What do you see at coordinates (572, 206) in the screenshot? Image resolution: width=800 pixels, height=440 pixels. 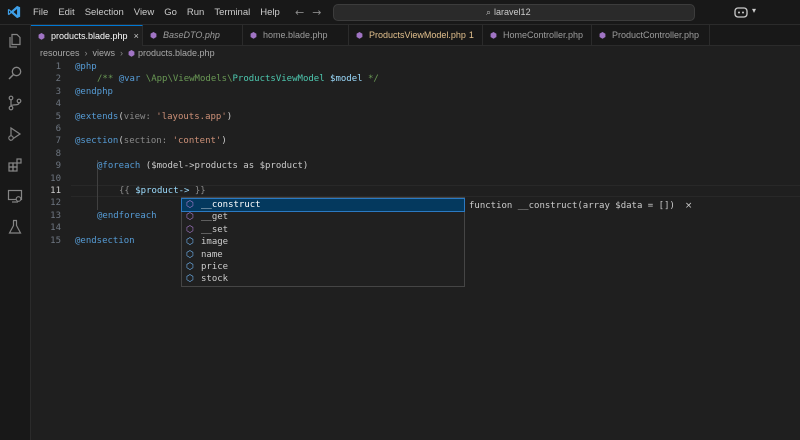 I see `suggestion-signature: function __construct(array $data = [])` at bounding box center [572, 206].